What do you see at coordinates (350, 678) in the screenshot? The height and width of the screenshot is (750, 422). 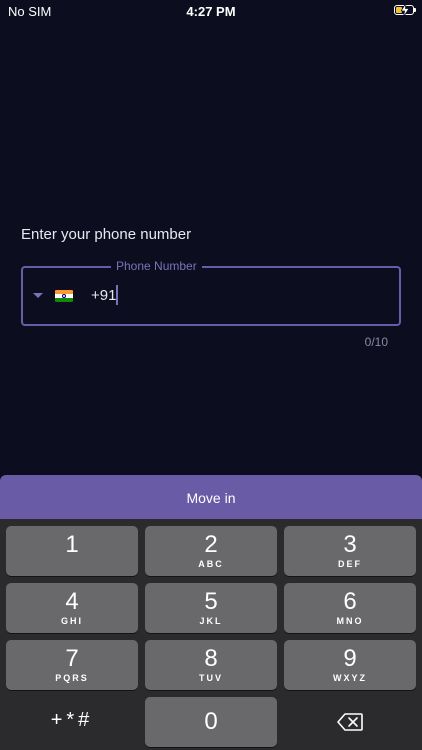 I see `key-letters: WXYZ` at bounding box center [350, 678].